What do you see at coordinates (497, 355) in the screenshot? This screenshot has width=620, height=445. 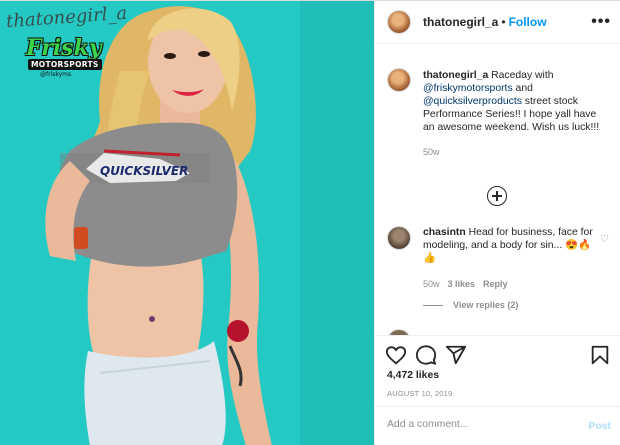 I see `post-actions` at bounding box center [497, 355].